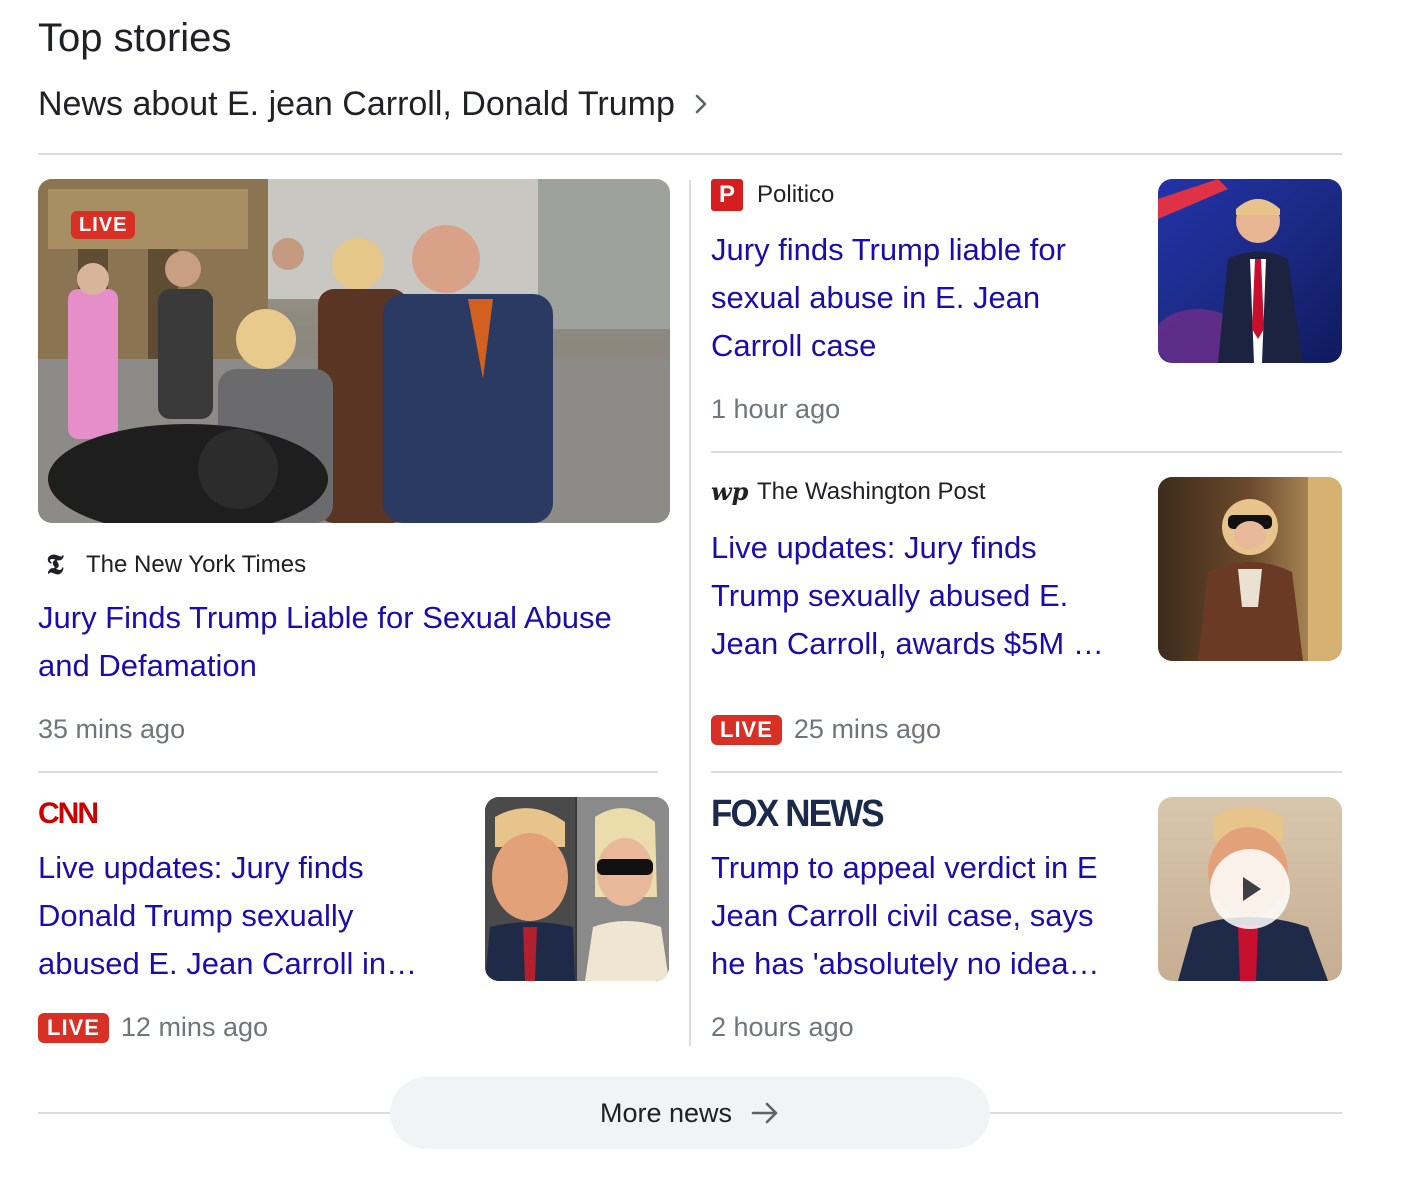 The width and height of the screenshot is (1420, 1188). I want to click on story-image-nyt: LIVE, so click(354, 351).